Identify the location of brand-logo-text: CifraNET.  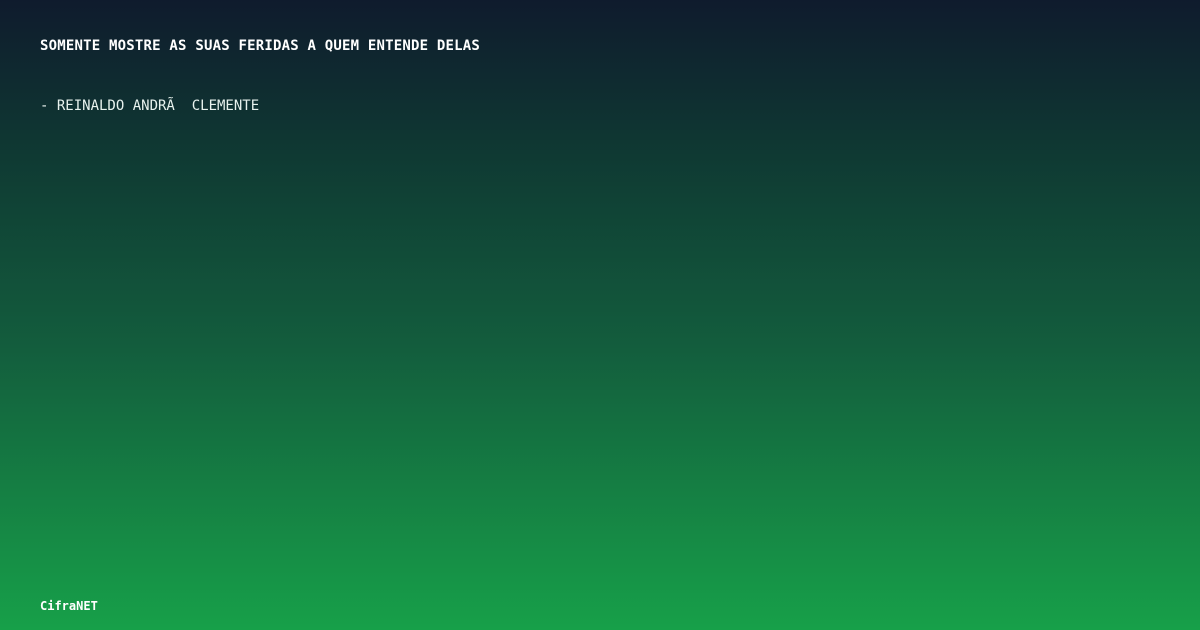
(69, 606).